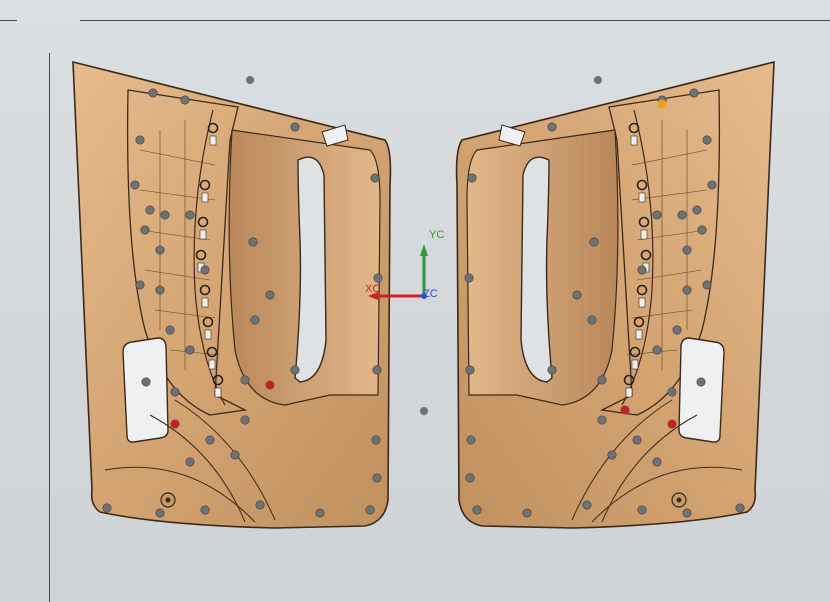  Describe the element at coordinates (701, 390) in the screenshot. I see `door-panel-right-cutout` at that location.